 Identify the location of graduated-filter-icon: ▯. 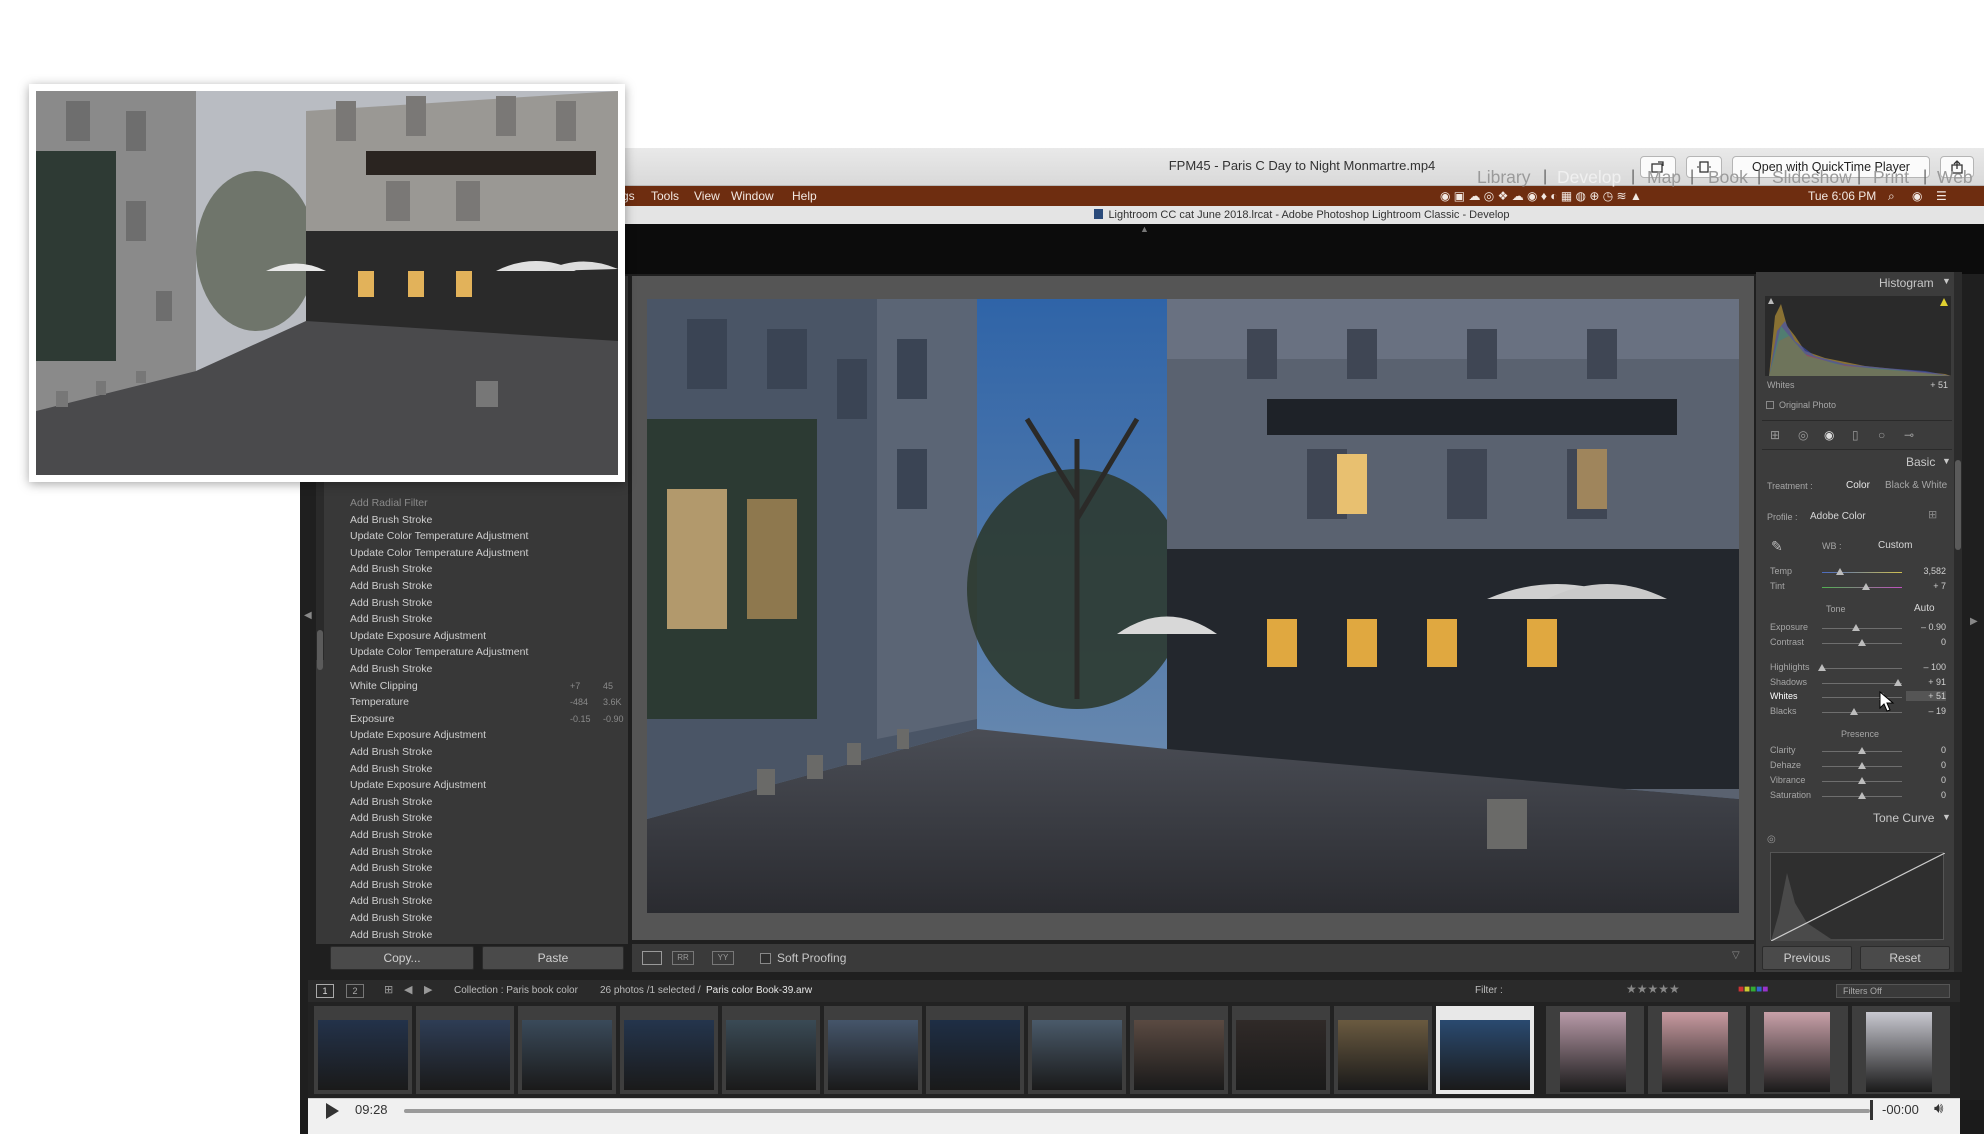
(1855, 435).